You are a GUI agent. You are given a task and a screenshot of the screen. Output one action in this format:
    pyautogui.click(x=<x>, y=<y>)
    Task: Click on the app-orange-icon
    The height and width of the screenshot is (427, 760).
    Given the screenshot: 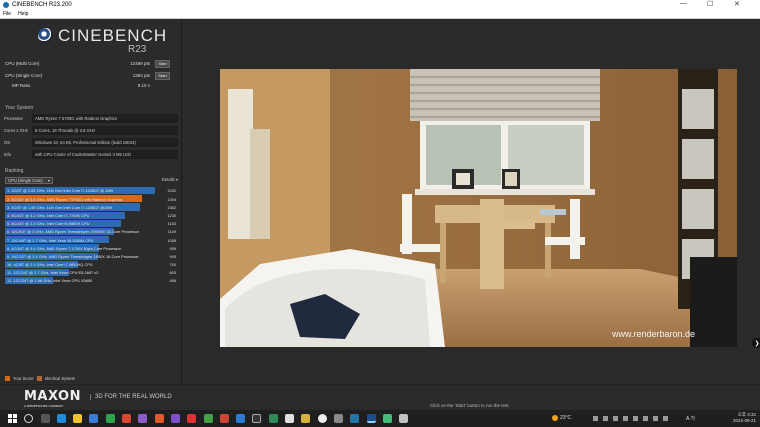 What is the action you would take?
    pyautogui.click(x=159, y=418)
    